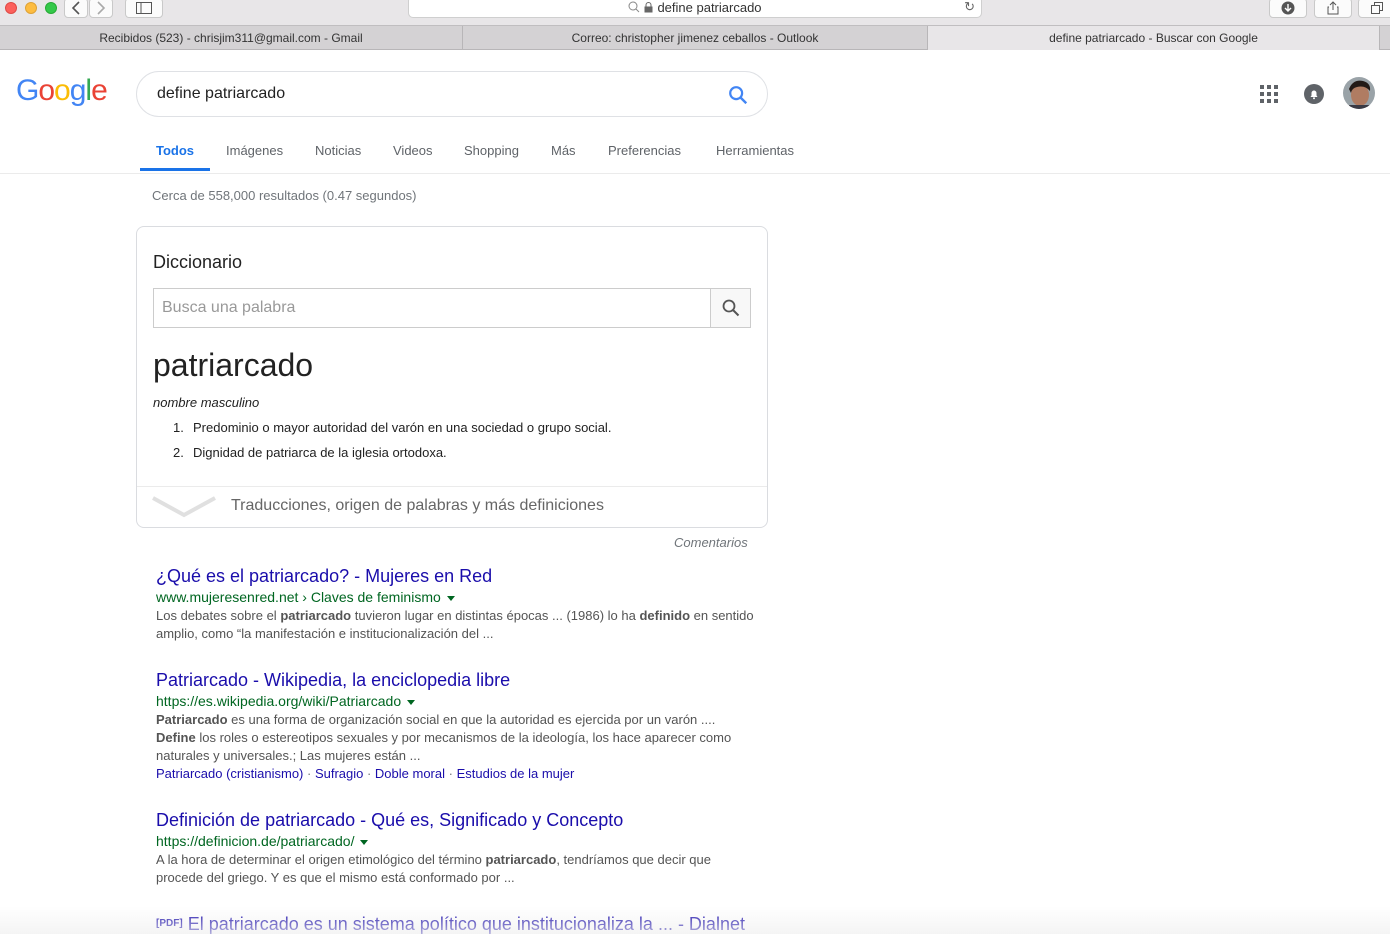  What do you see at coordinates (229, 773) in the screenshot?
I see `sitelink: Patriarcado (cristianismo)` at bounding box center [229, 773].